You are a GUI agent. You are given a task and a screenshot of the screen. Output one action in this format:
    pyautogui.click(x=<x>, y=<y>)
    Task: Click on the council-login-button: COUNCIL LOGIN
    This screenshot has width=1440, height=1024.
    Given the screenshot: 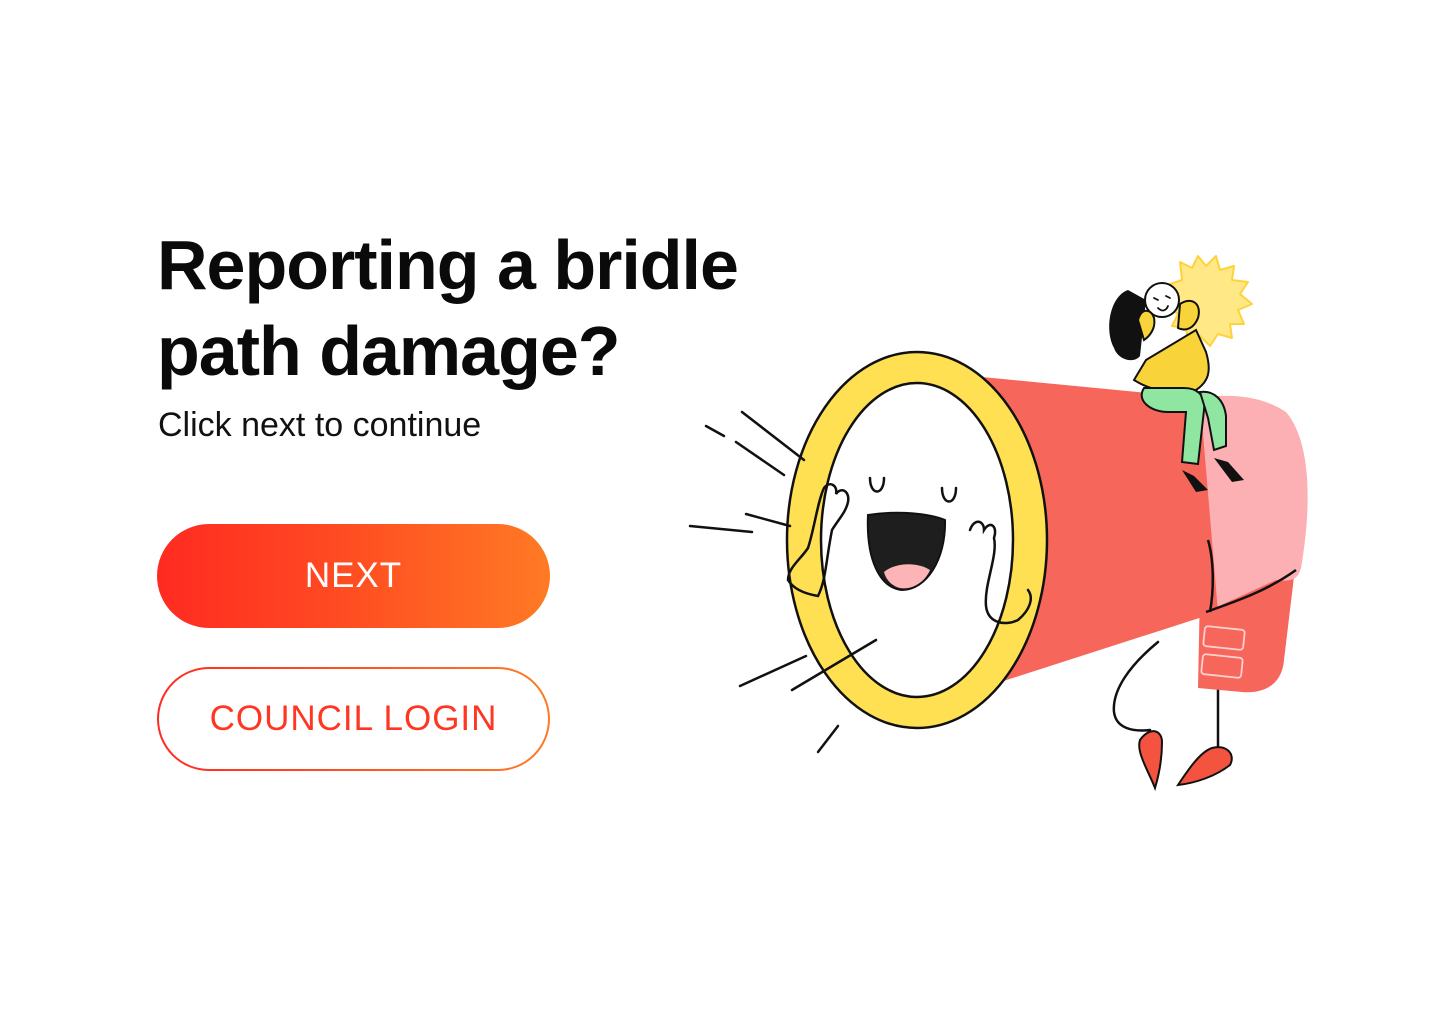 What is the action you would take?
    pyautogui.click(x=353, y=719)
    